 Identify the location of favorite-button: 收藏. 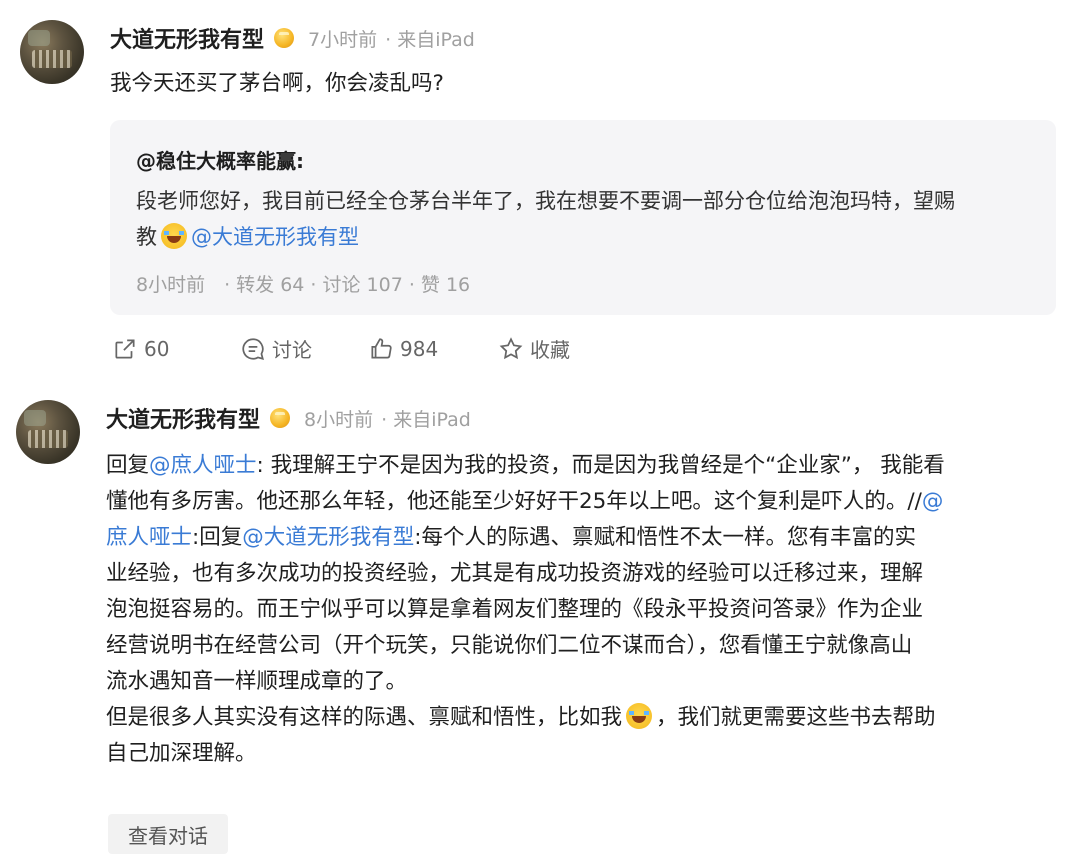
(534, 348).